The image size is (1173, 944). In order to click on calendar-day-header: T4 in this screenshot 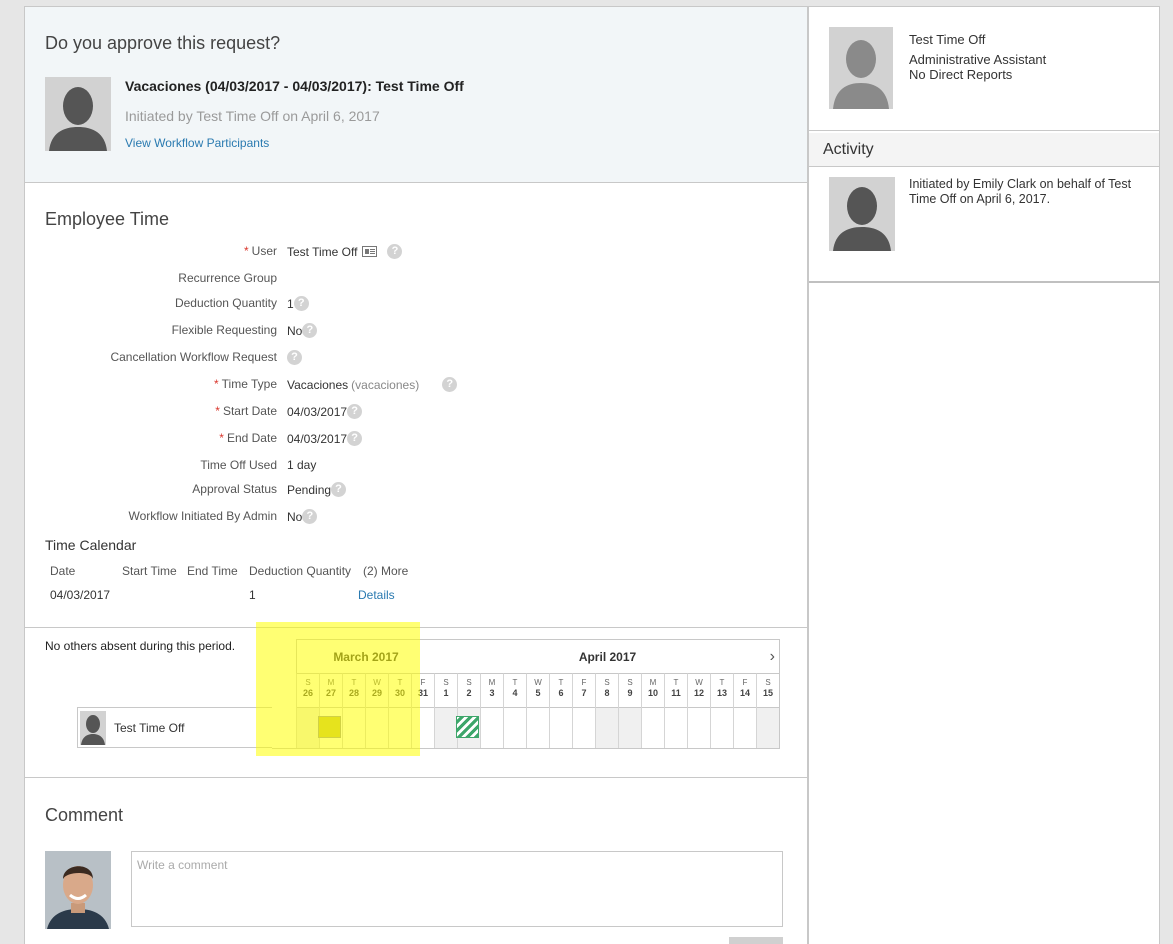, I will do `click(515, 691)`.